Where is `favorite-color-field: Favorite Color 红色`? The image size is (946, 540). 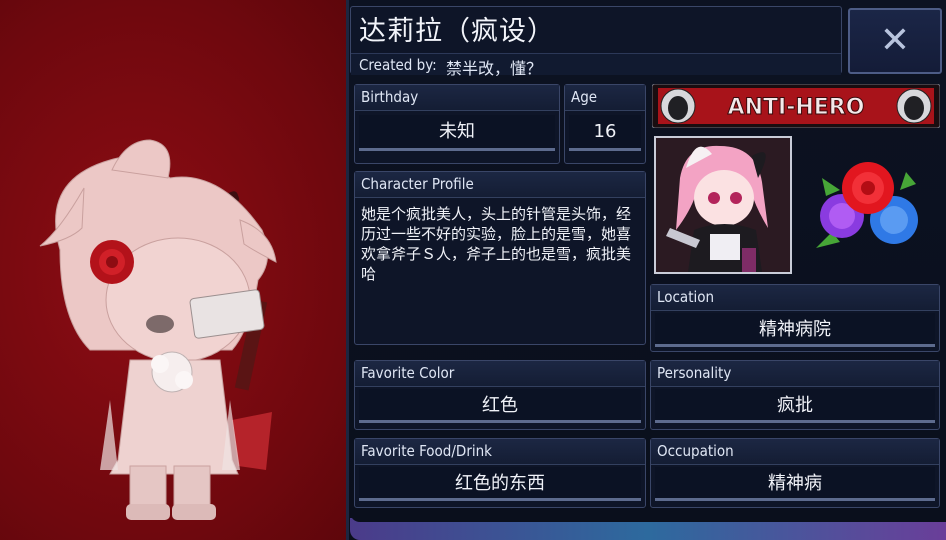 favorite-color-field: Favorite Color 红色 is located at coordinates (500, 395).